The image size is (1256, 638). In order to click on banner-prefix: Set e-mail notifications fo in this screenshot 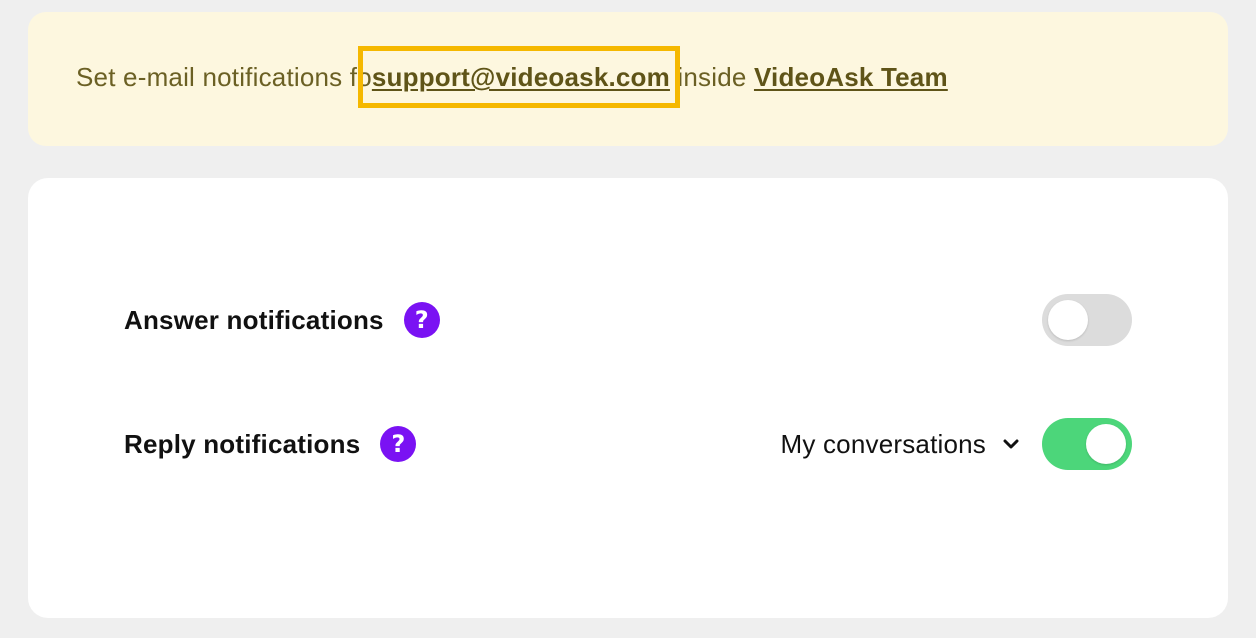, I will do `click(224, 77)`.